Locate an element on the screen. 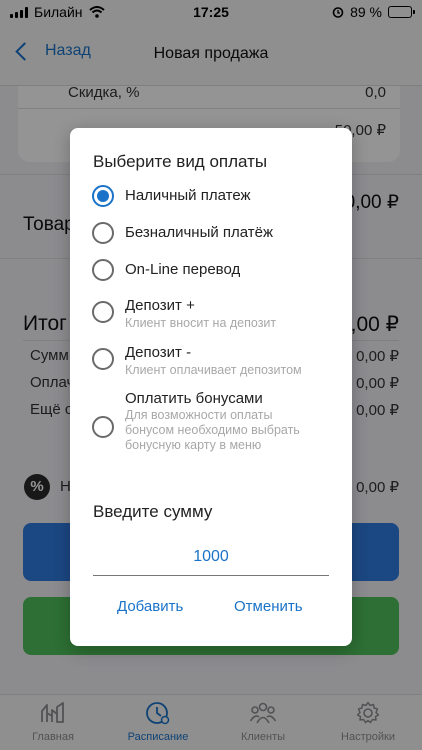 The height and width of the screenshot is (750, 422). option-label: Наличный платеж is located at coordinates (188, 195).